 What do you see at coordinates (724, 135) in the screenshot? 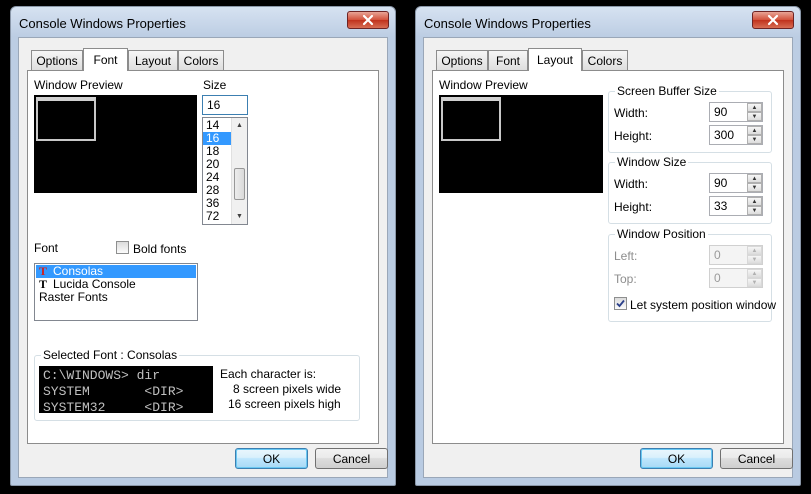
I see `spinner-value: 300` at bounding box center [724, 135].